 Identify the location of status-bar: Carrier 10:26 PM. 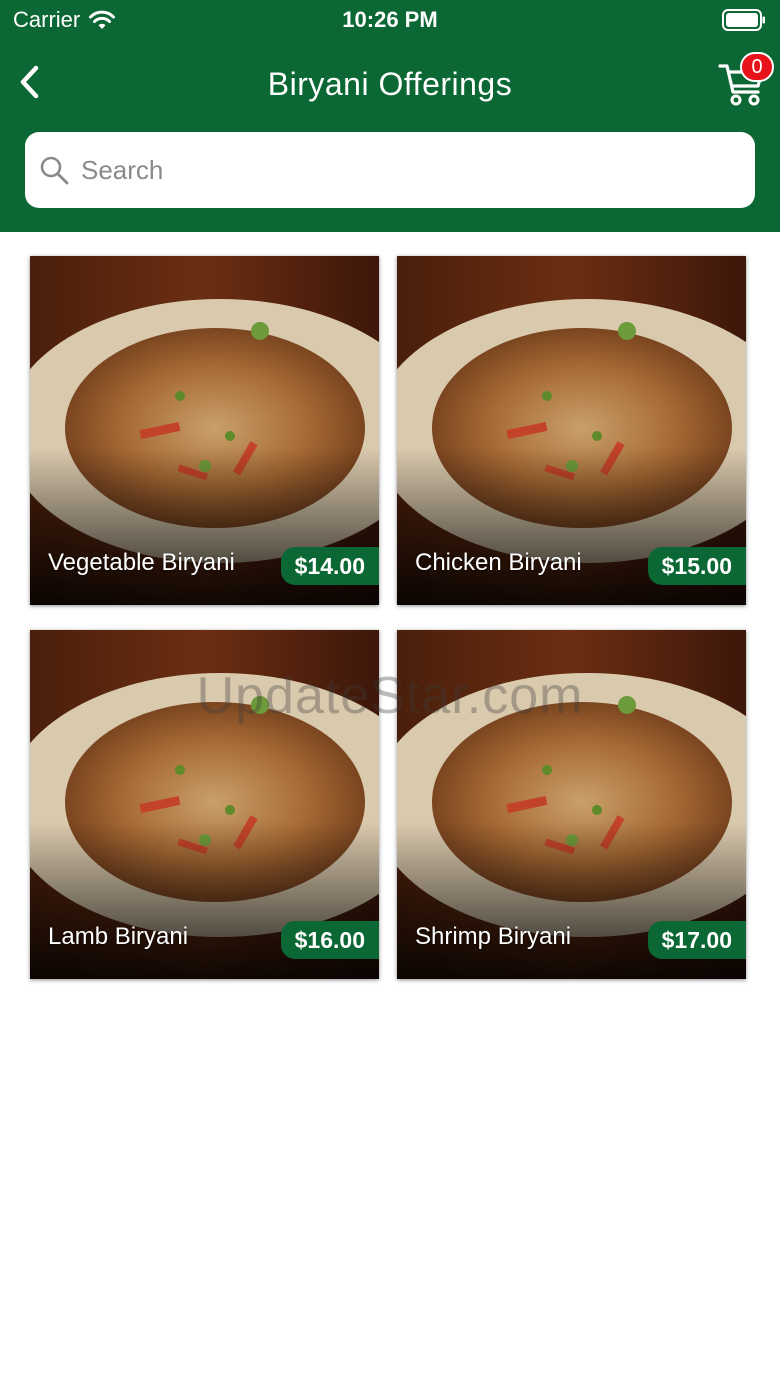
(390, 20).